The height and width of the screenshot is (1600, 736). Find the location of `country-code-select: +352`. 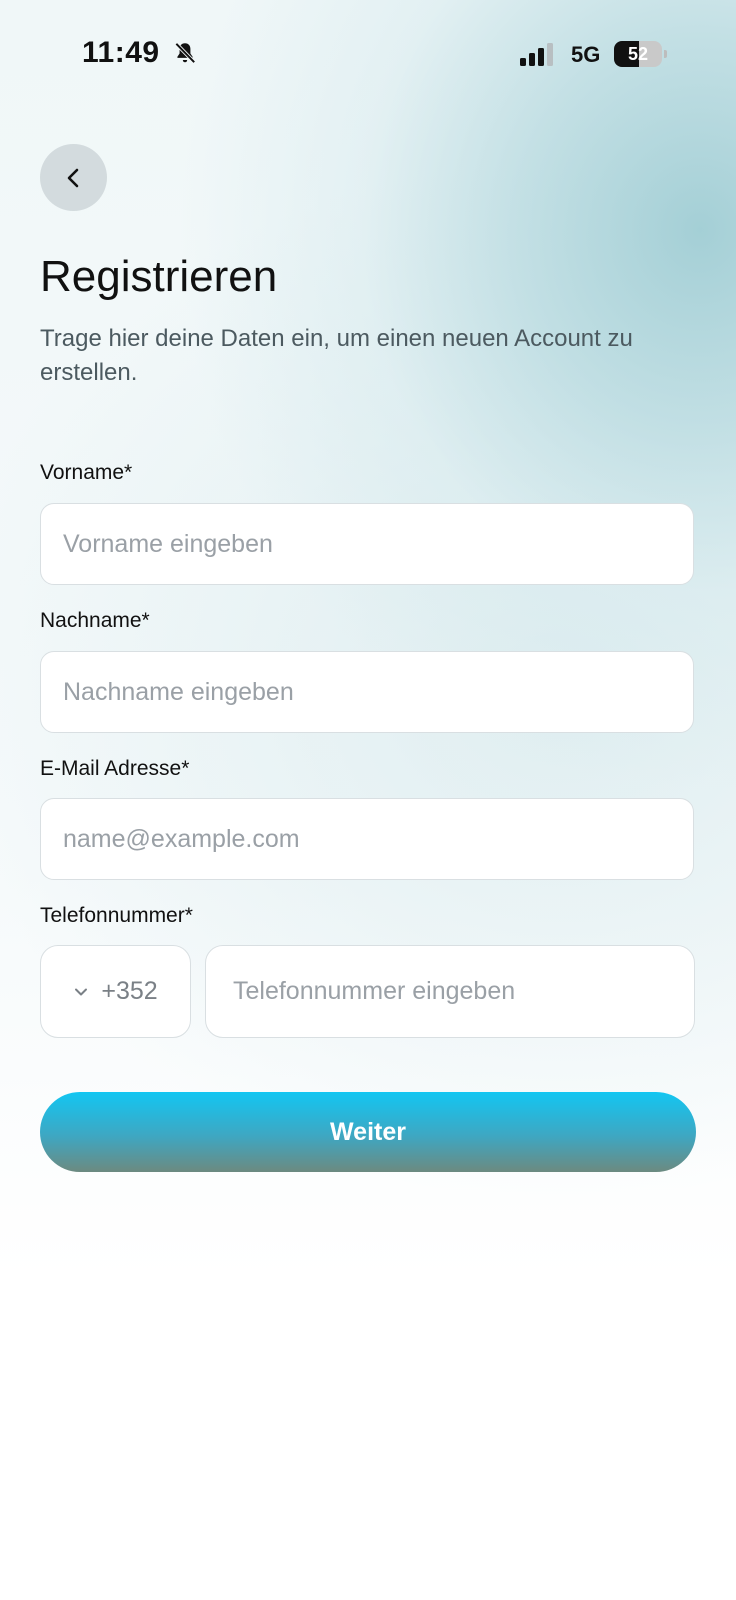

country-code-select: +352 is located at coordinates (115, 991).